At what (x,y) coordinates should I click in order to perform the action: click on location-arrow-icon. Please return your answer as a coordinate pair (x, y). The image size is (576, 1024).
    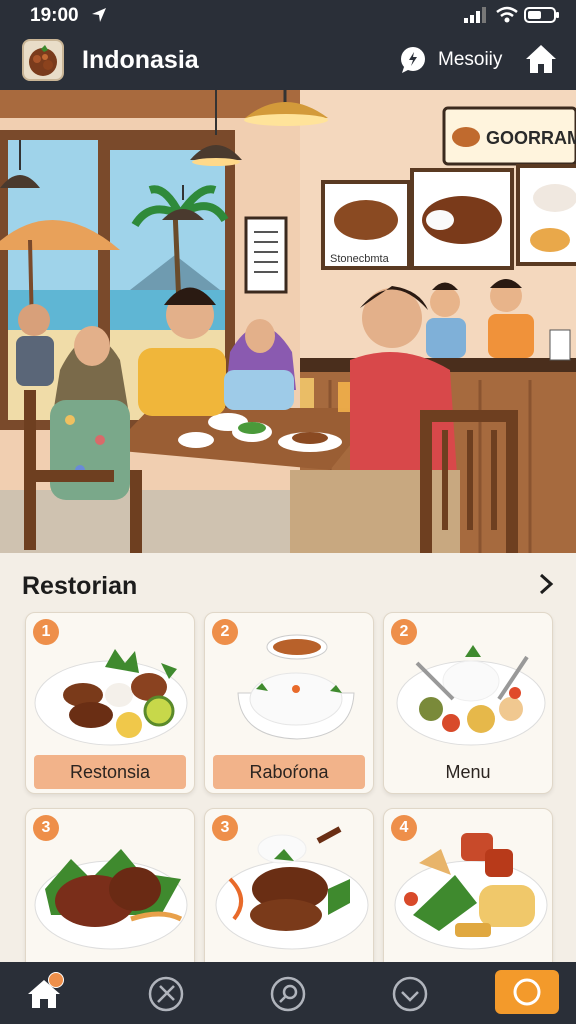
    Looking at the image, I should click on (99, 15).